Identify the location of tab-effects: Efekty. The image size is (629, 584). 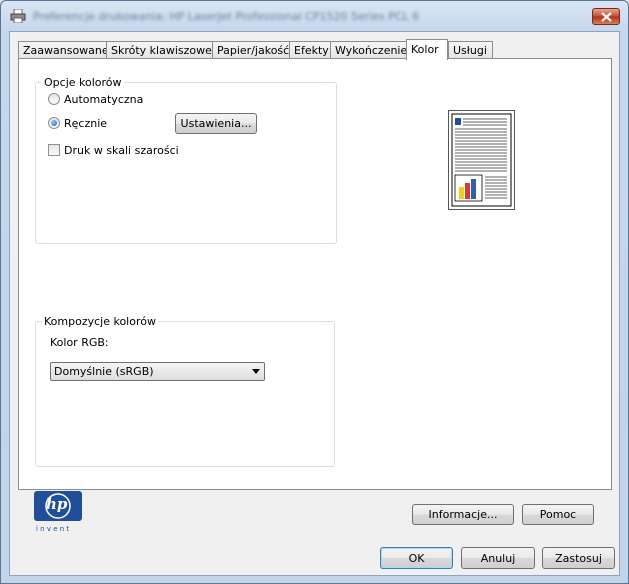
(310, 50).